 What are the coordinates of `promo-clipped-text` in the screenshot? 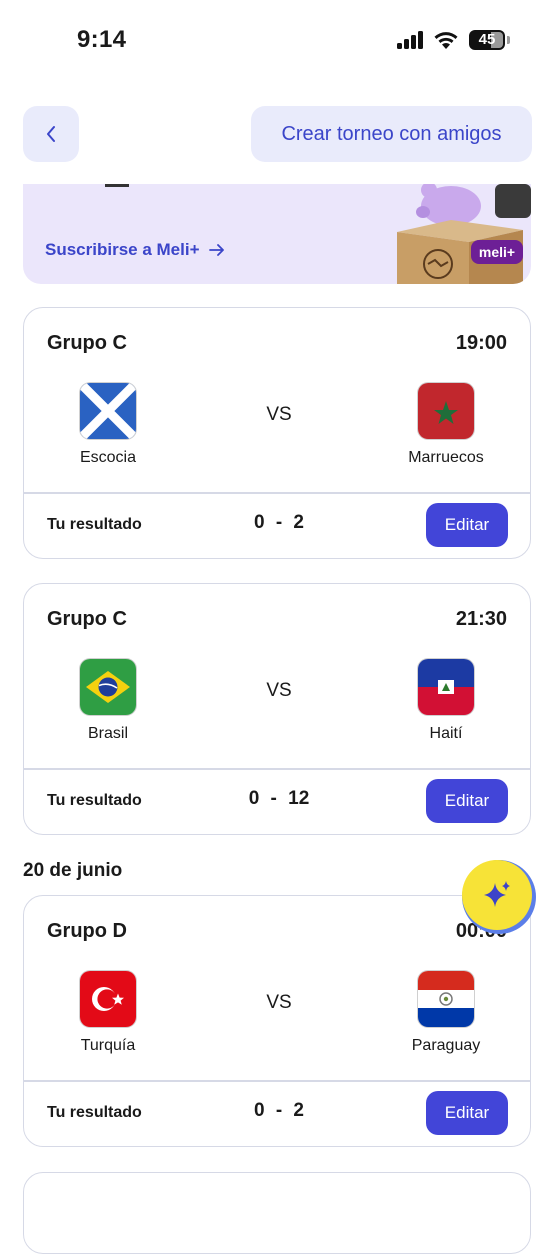 It's located at (117, 185).